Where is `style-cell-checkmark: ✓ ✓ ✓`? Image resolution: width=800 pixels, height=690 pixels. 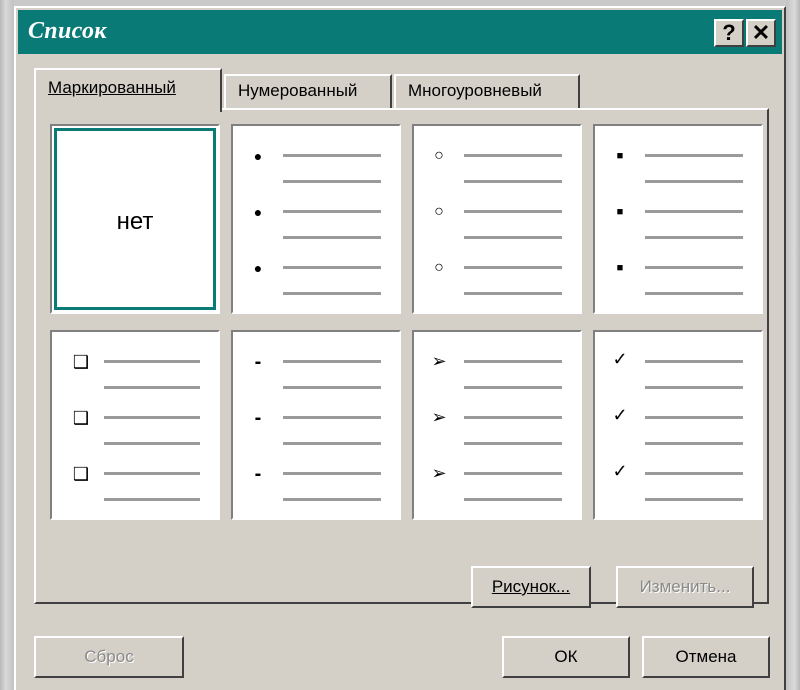 style-cell-checkmark: ✓ ✓ ✓ is located at coordinates (678, 425).